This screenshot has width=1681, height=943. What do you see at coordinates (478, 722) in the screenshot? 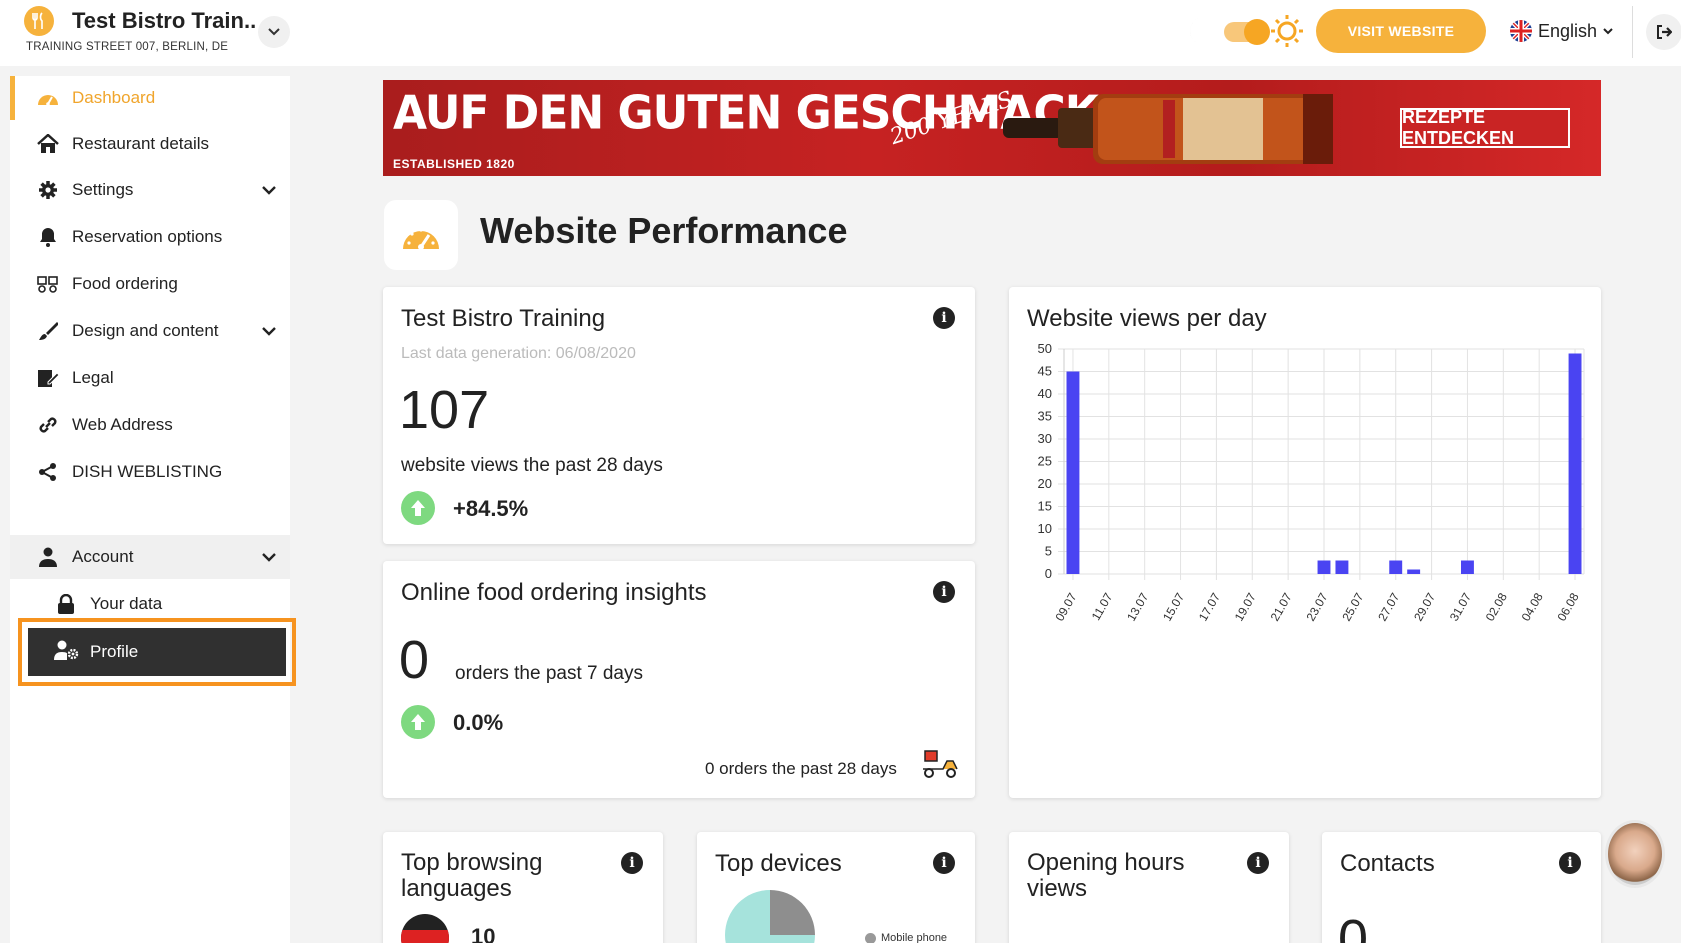
I see `orders-change: 0.0%` at bounding box center [478, 722].